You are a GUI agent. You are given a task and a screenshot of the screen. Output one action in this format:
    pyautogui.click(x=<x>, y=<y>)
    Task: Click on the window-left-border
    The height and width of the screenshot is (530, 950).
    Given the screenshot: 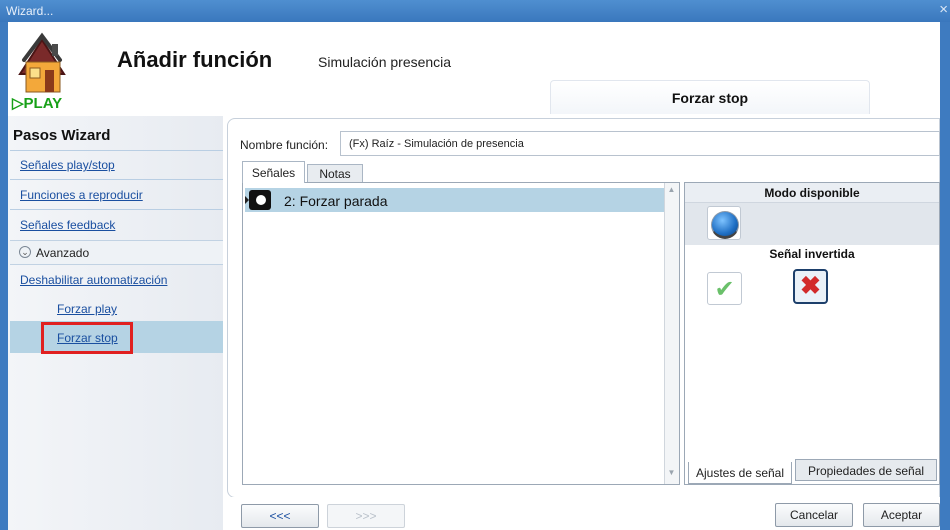 What is the action you would take?
    pyautogui.click(x=4, y=276)
    